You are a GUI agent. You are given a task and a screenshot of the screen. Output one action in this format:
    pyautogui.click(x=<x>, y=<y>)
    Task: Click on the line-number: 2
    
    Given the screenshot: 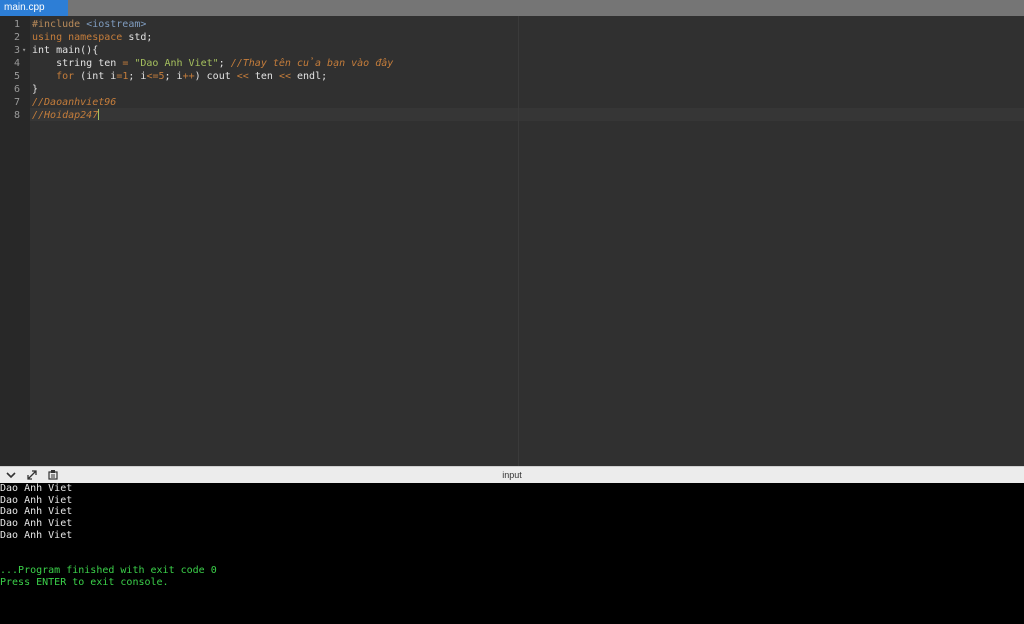 What is the action you would take?
    pyautogui.click(x=16, y=37)
    